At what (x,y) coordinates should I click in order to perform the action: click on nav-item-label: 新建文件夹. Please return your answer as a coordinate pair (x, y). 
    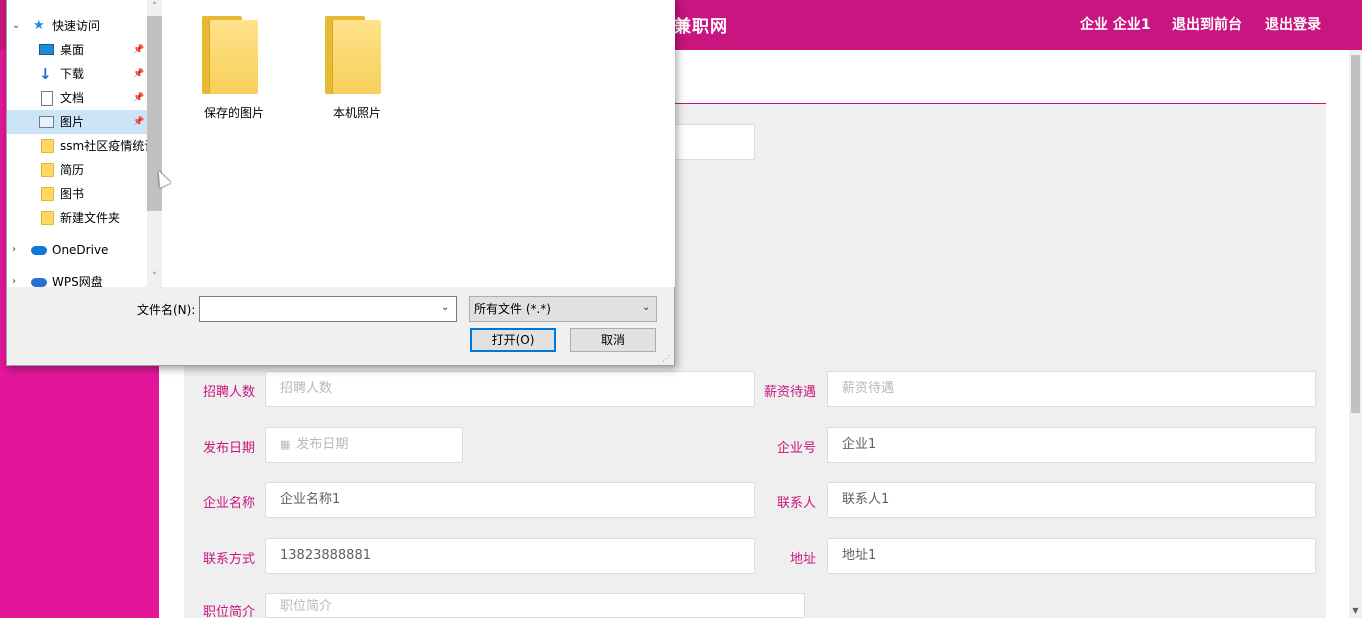
    Looking at the image, I should click on (90, 218).